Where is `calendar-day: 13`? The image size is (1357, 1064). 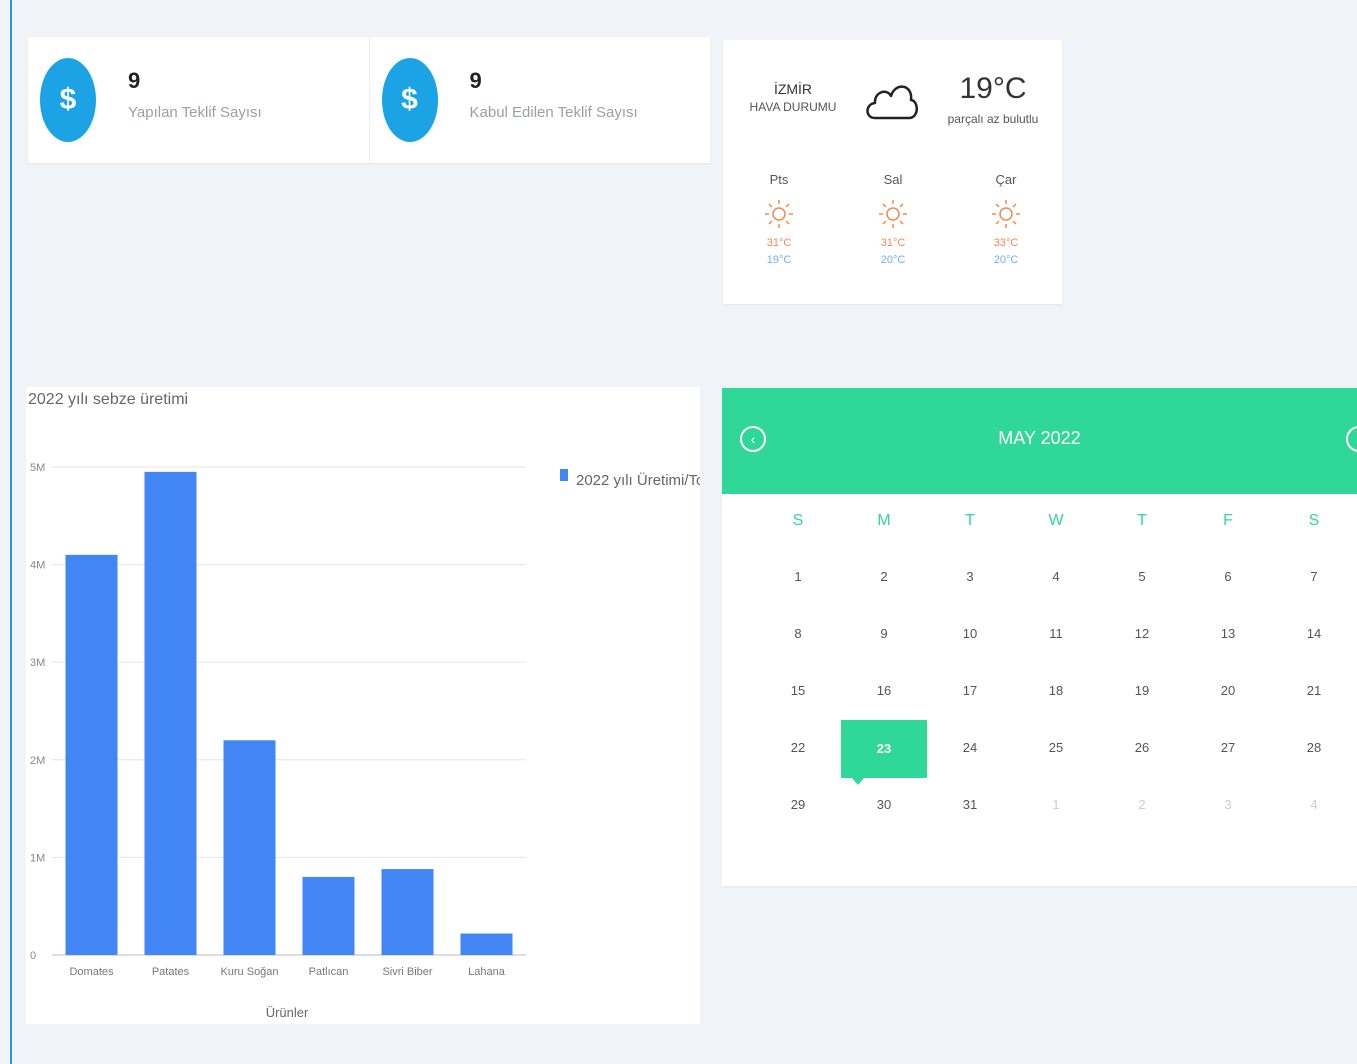
calendar-day: 13 is located at coordinates (1228, 633).